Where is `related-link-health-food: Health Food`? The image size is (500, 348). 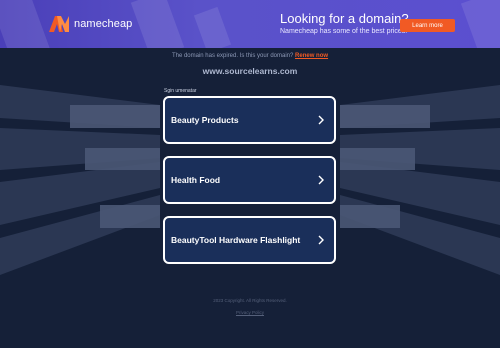 related-link-health-food: Health Food is located at coordinates (249, 180).